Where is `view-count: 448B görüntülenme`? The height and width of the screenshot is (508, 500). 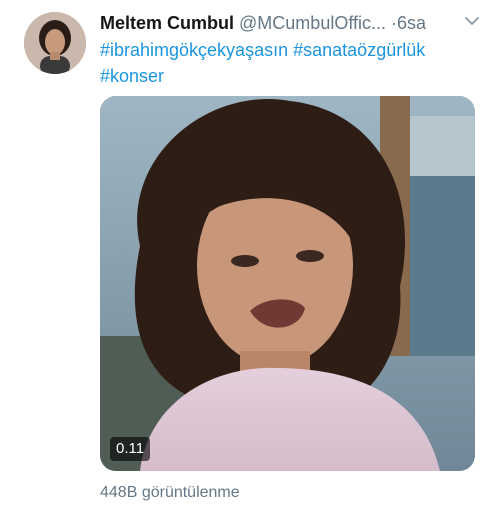 view-count: 448B görüntülenme is located at coordinates (170, 492).